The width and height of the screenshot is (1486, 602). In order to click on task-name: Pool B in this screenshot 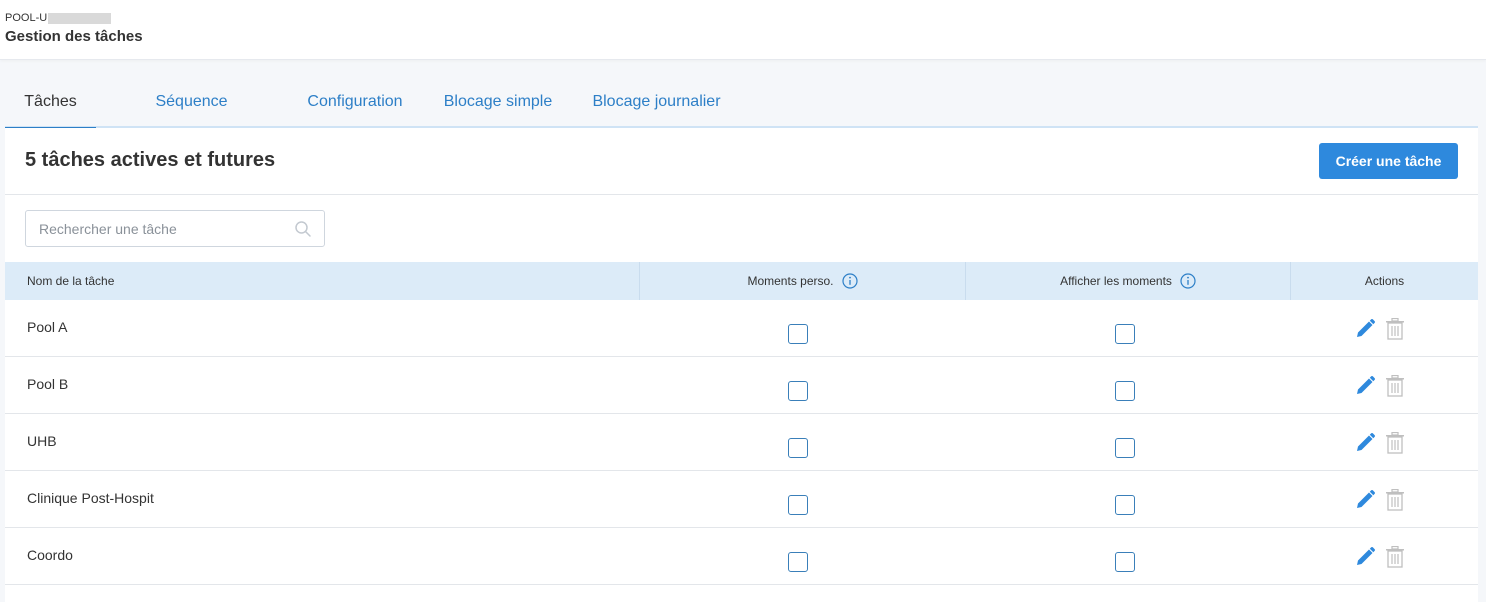, I will do `click(48, 384)`.